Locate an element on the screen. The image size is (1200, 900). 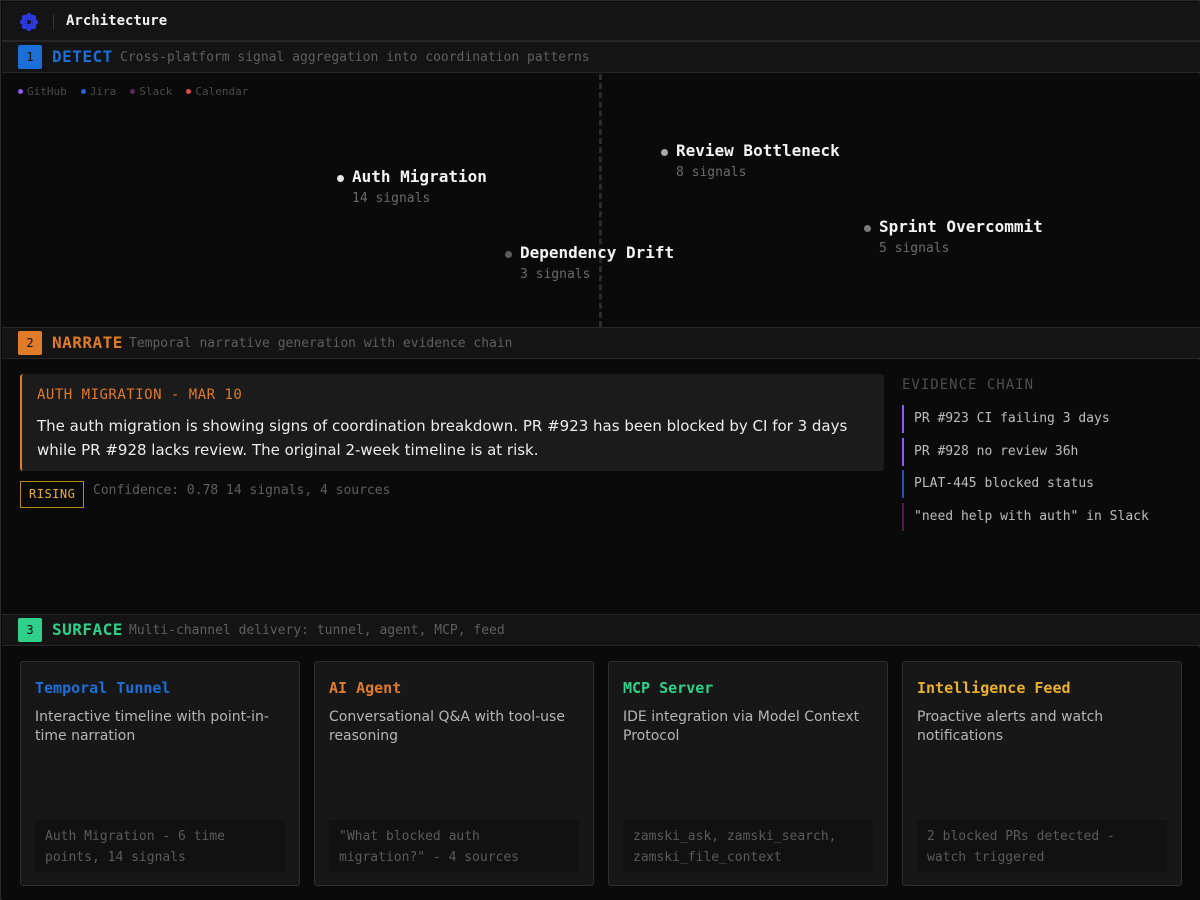
legend-label: GitHub is located at coordinates (47, 91).